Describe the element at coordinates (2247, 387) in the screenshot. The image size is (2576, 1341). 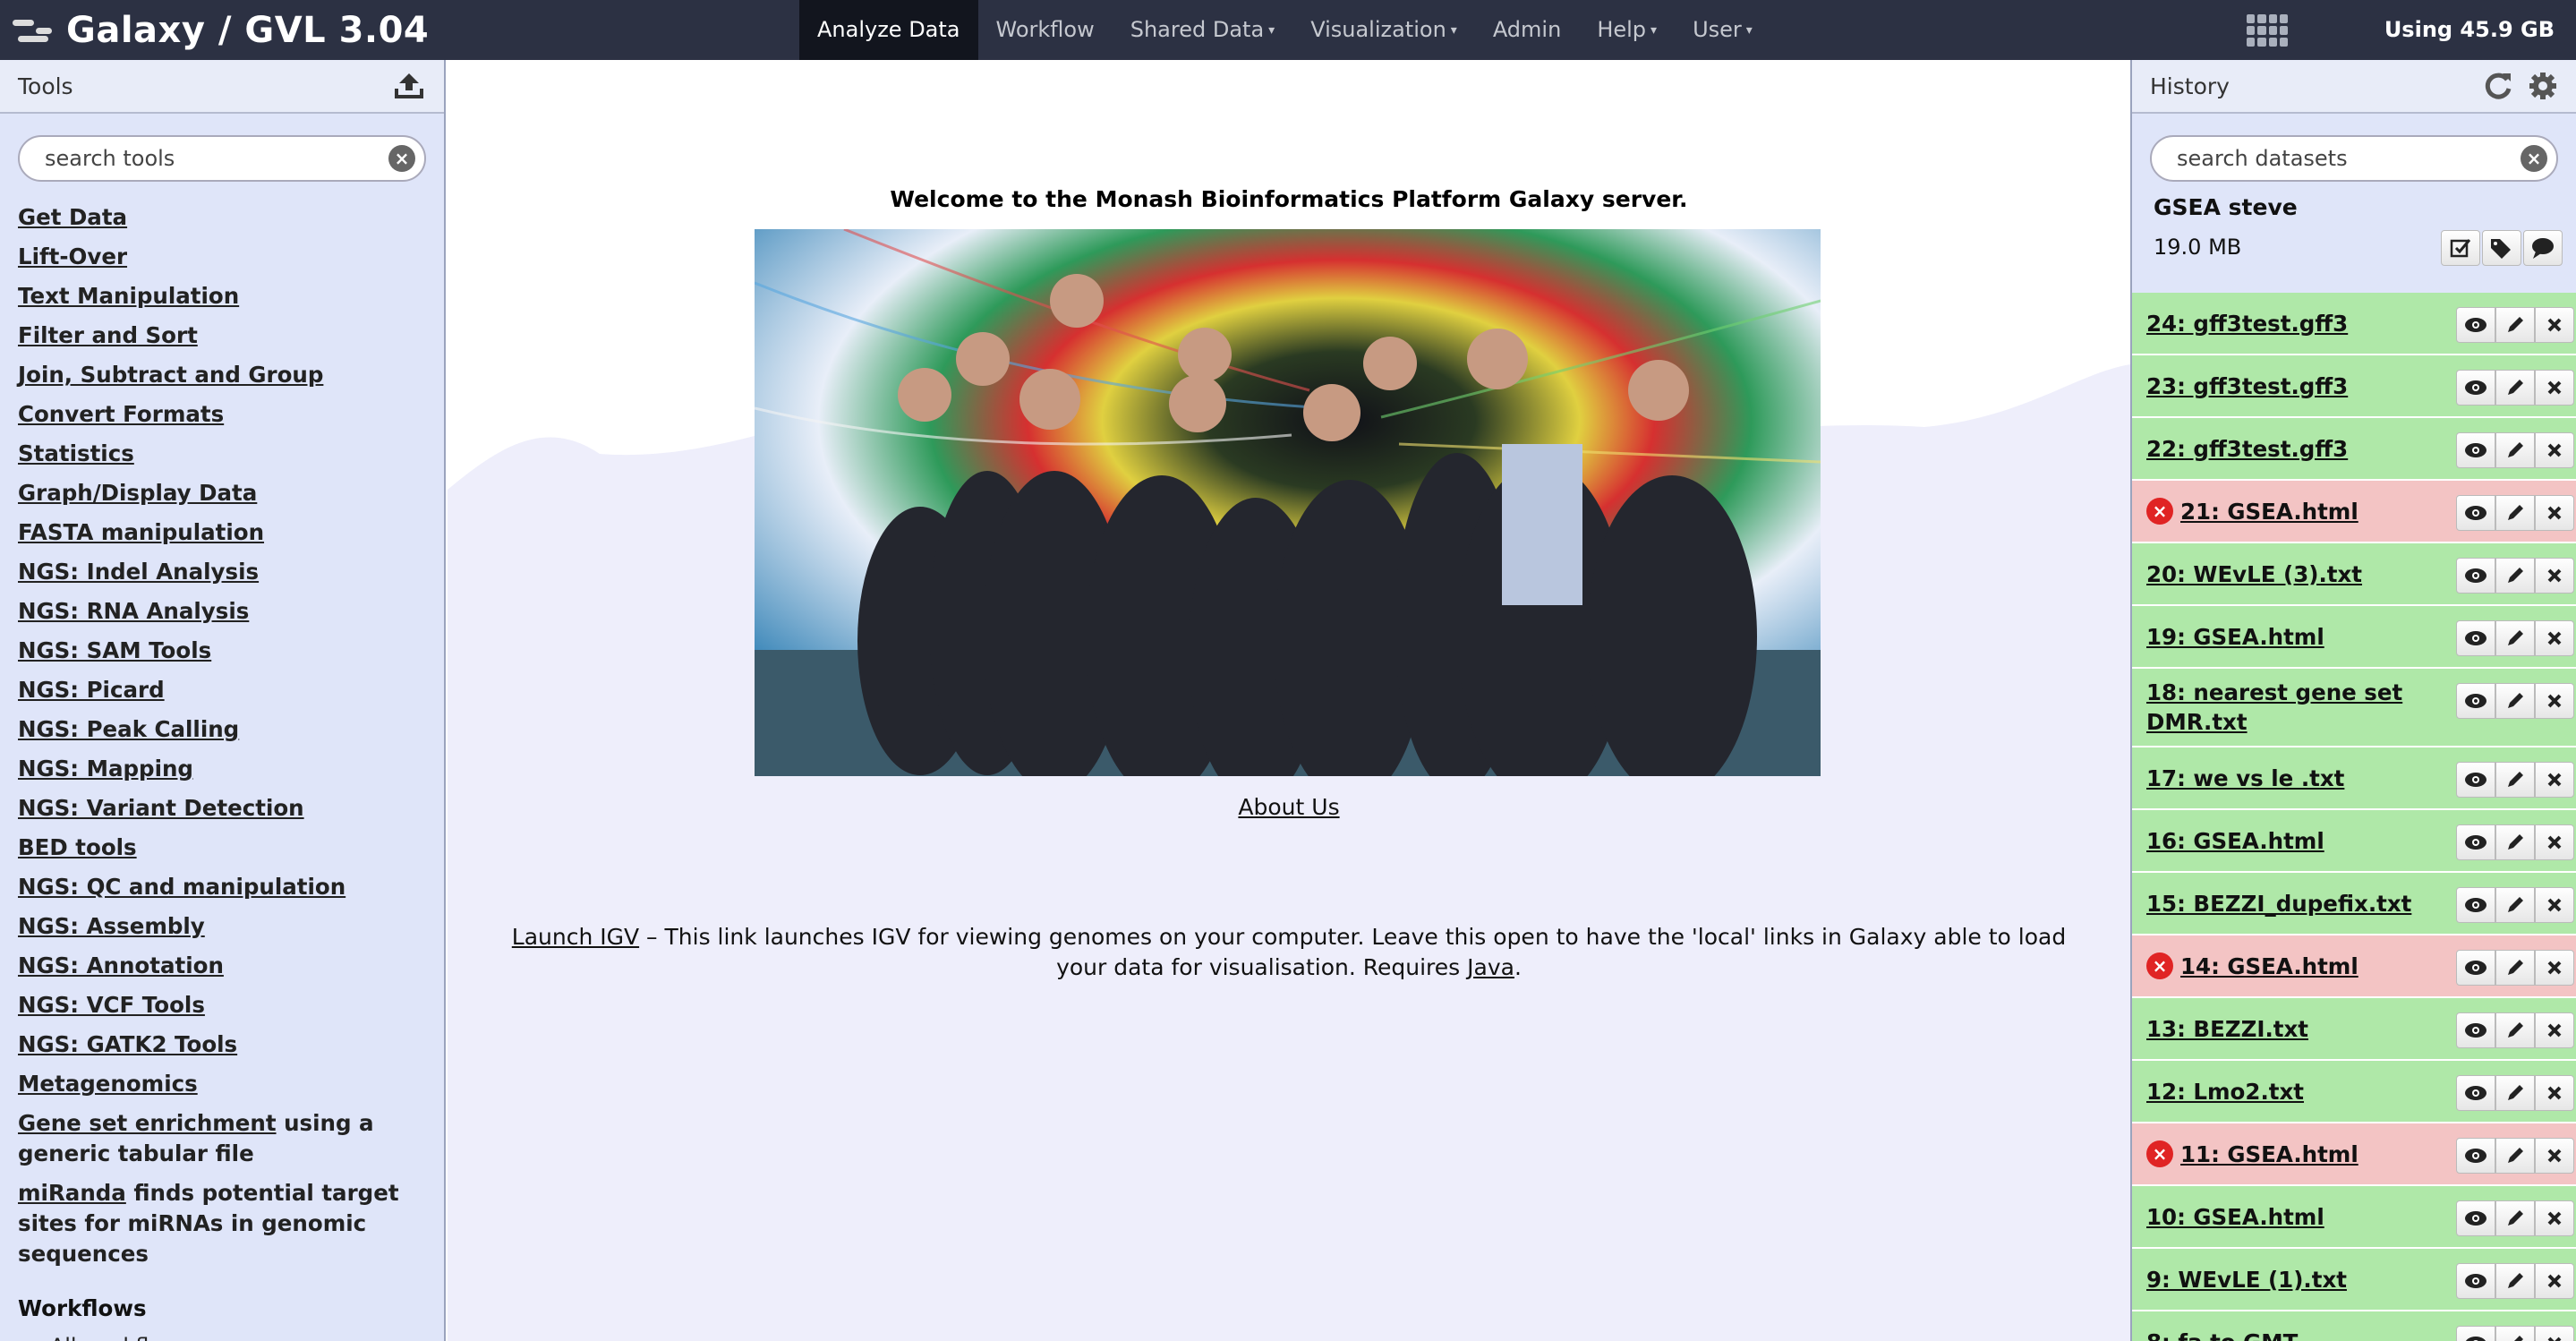
I see `dataset-title: 23: gff3test.gff3` at that location.